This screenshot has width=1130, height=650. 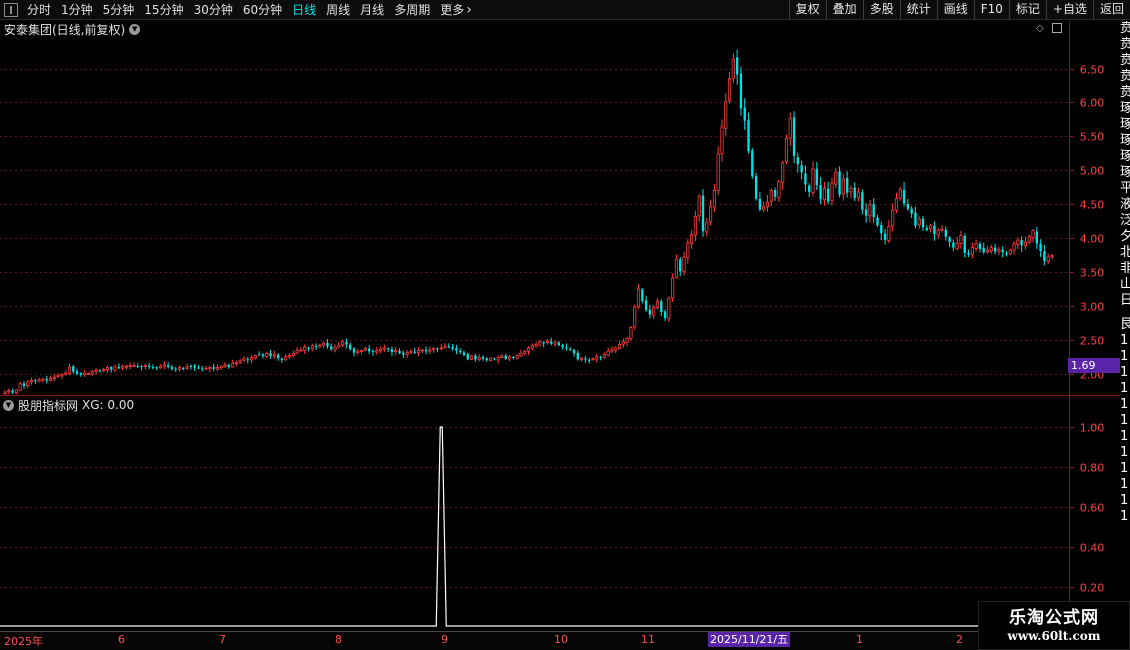 What do you see at coordinates (1092, 548) in the screenshot?
I see `indicator-tick-label: 0.40` at bounding box center [1092, 548].